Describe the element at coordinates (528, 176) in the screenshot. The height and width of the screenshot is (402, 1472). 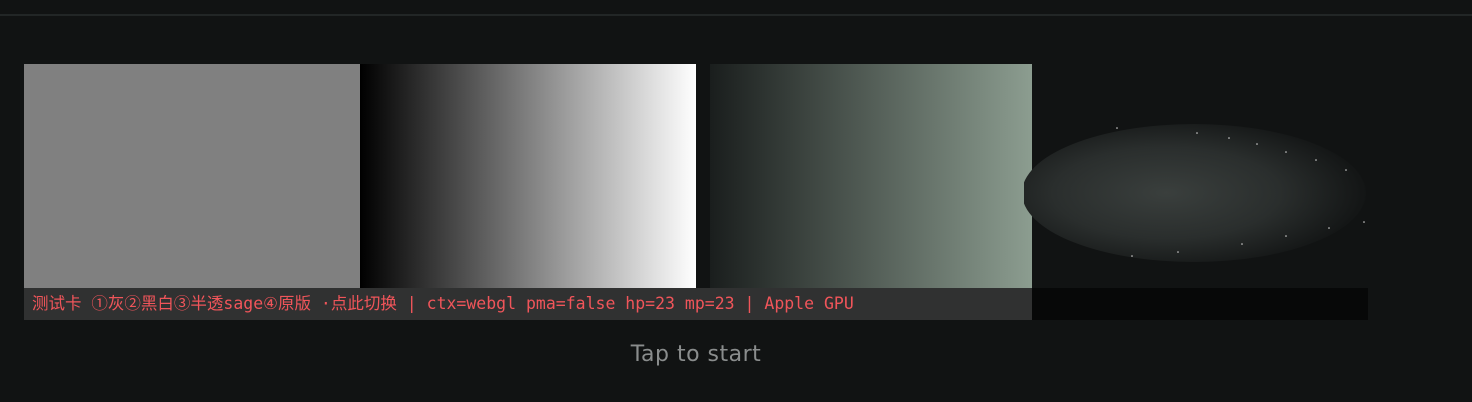
I see `black-white-gradient-panel` at that location.